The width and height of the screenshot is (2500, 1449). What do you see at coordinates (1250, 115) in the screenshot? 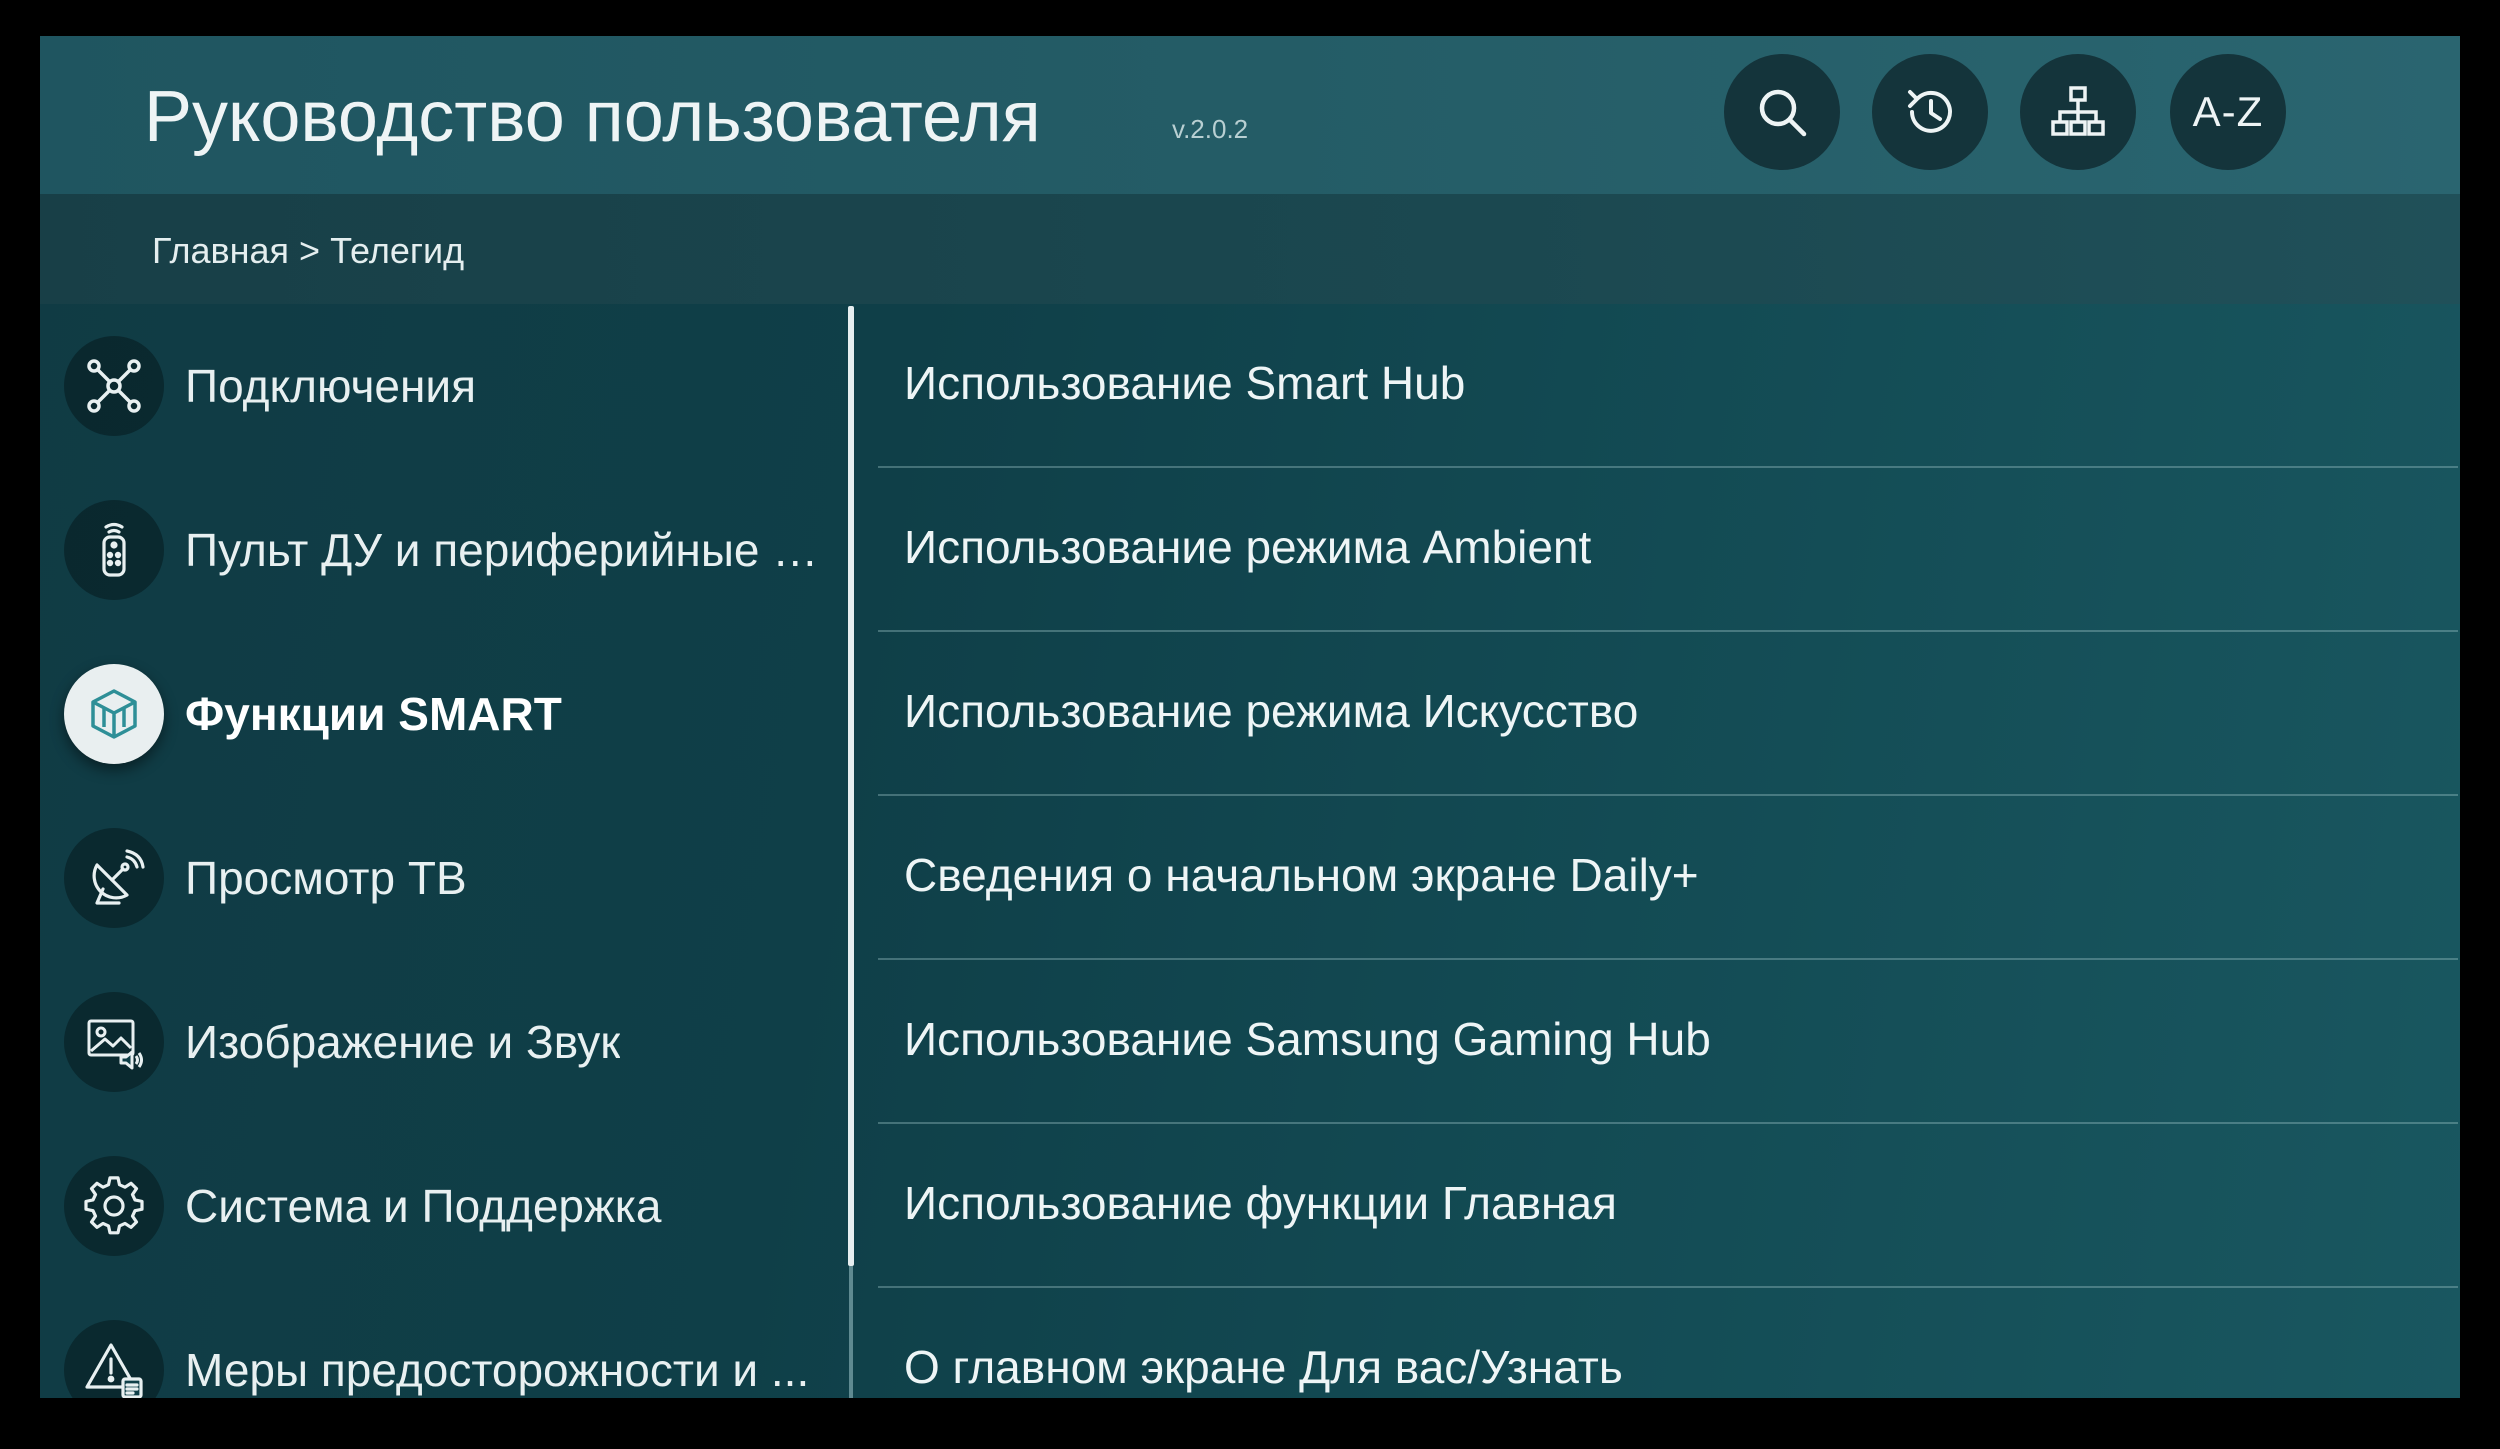
I see `header-bar: Руководство пользователя v.2.0.2 A-Z` at bounding box center [1250, 115].